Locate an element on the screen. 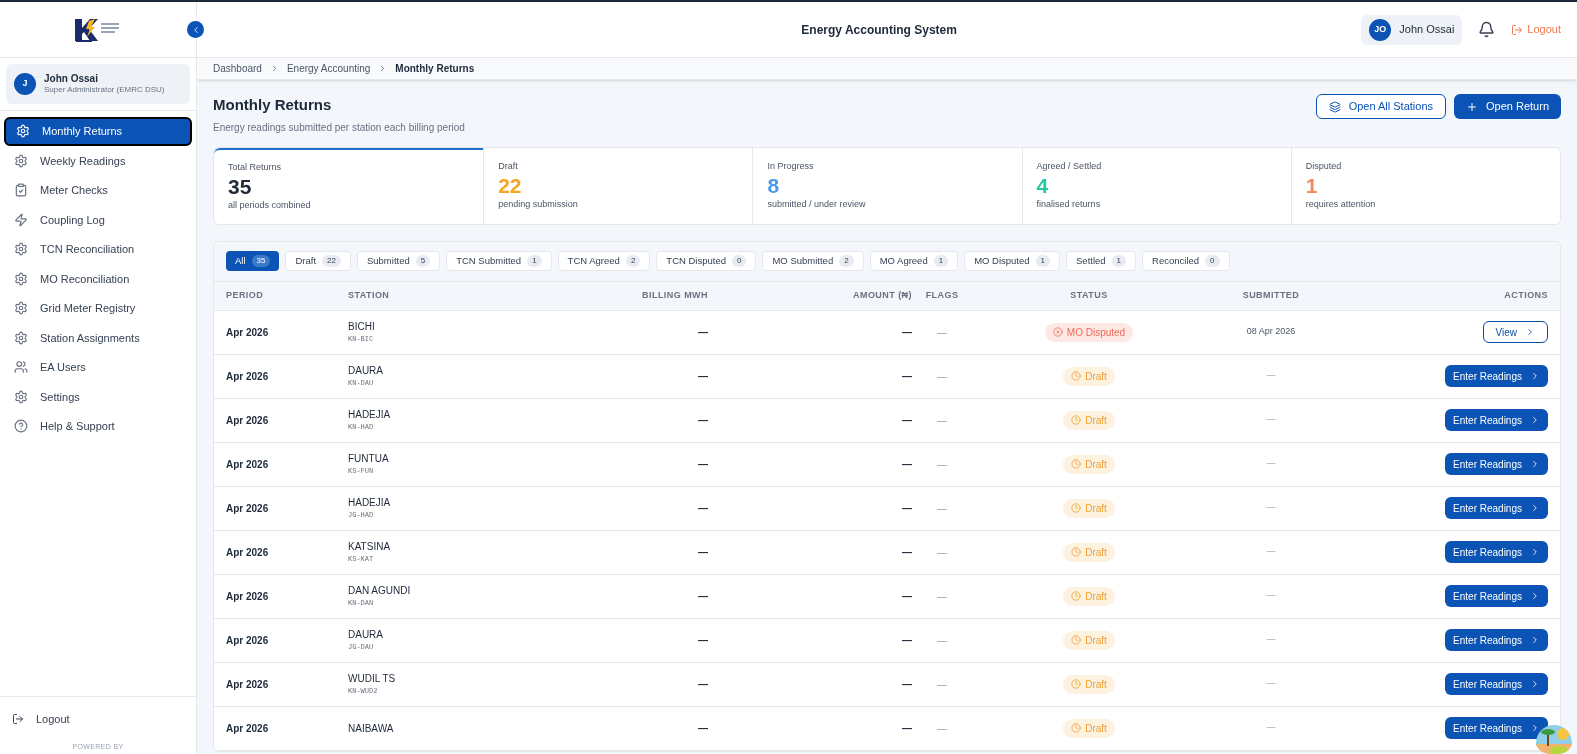 The width and height of the screenshot is (1577, 754). collapse-sidebar-button is located at coordinates (195, 29).